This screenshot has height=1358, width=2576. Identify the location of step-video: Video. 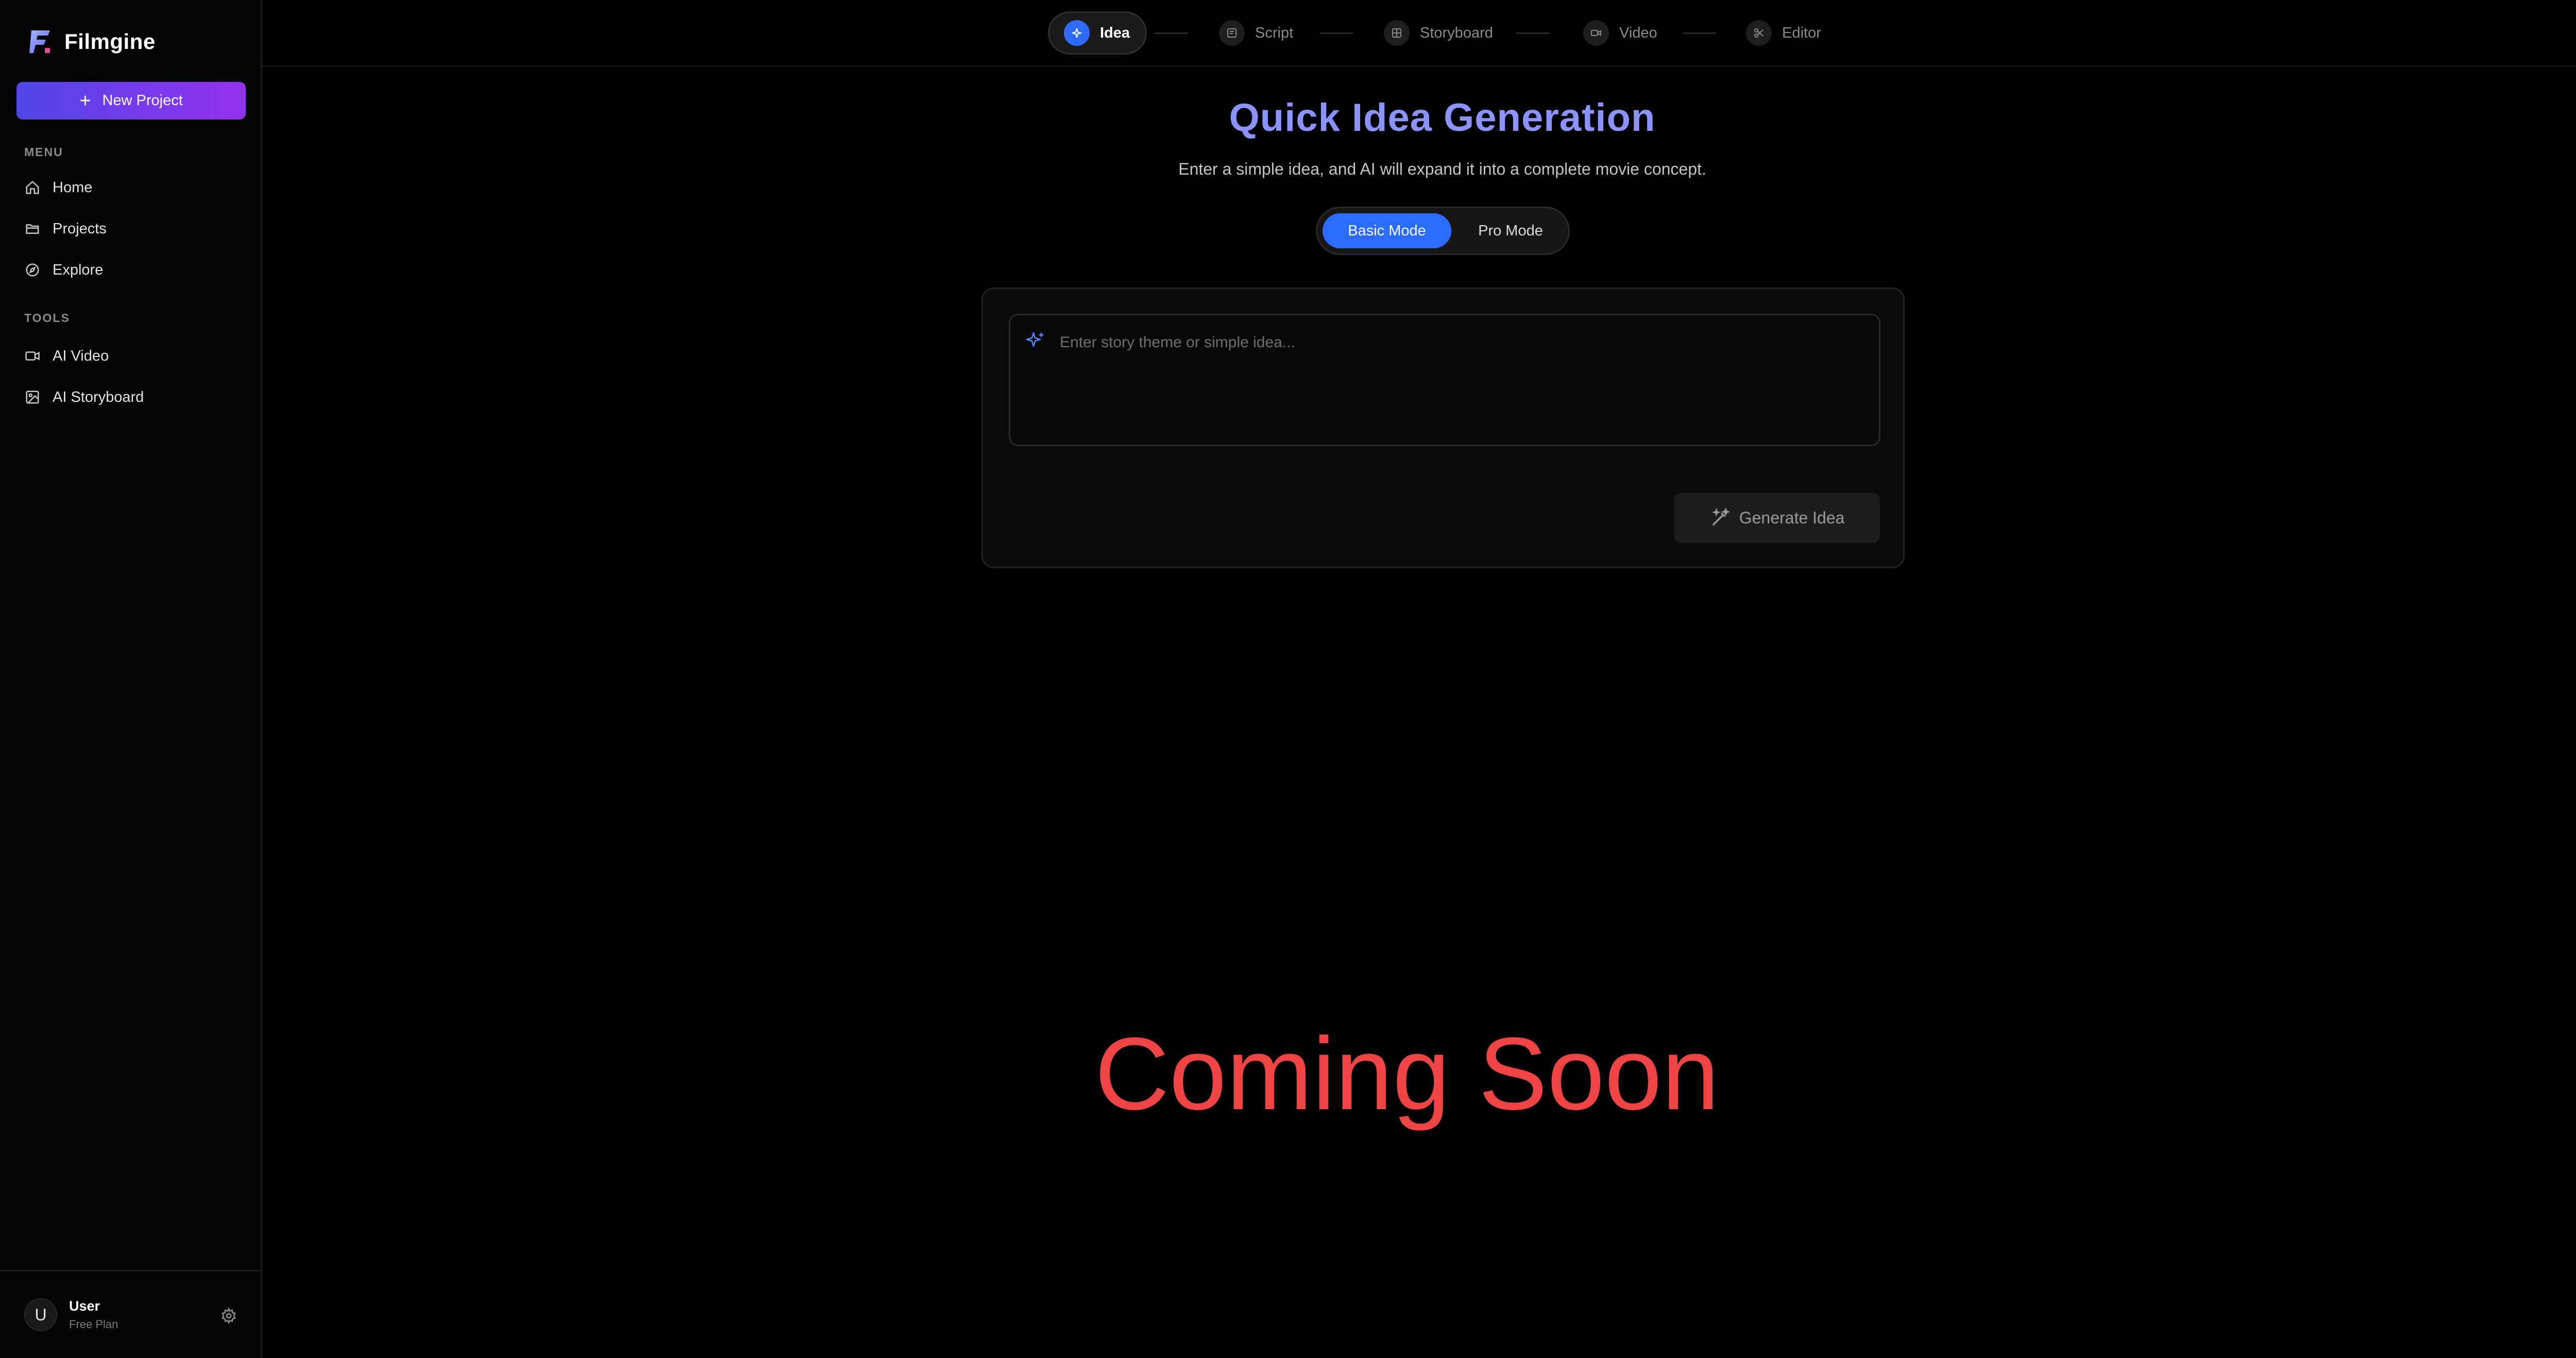
(1620, 33).